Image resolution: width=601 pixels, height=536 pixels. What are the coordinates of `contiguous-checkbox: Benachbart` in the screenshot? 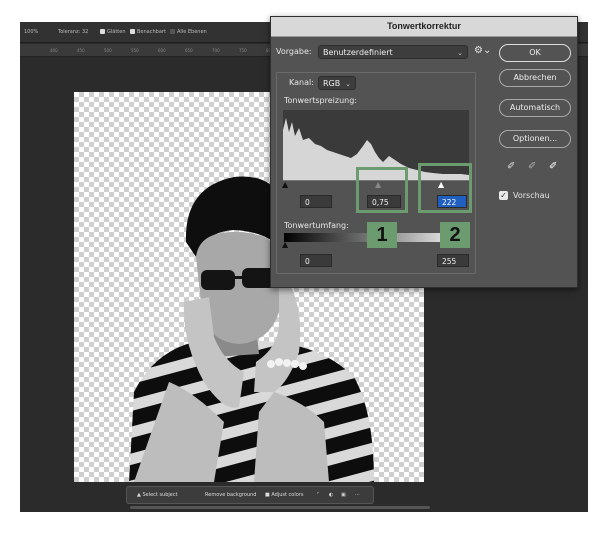 It's located at (148, 32).